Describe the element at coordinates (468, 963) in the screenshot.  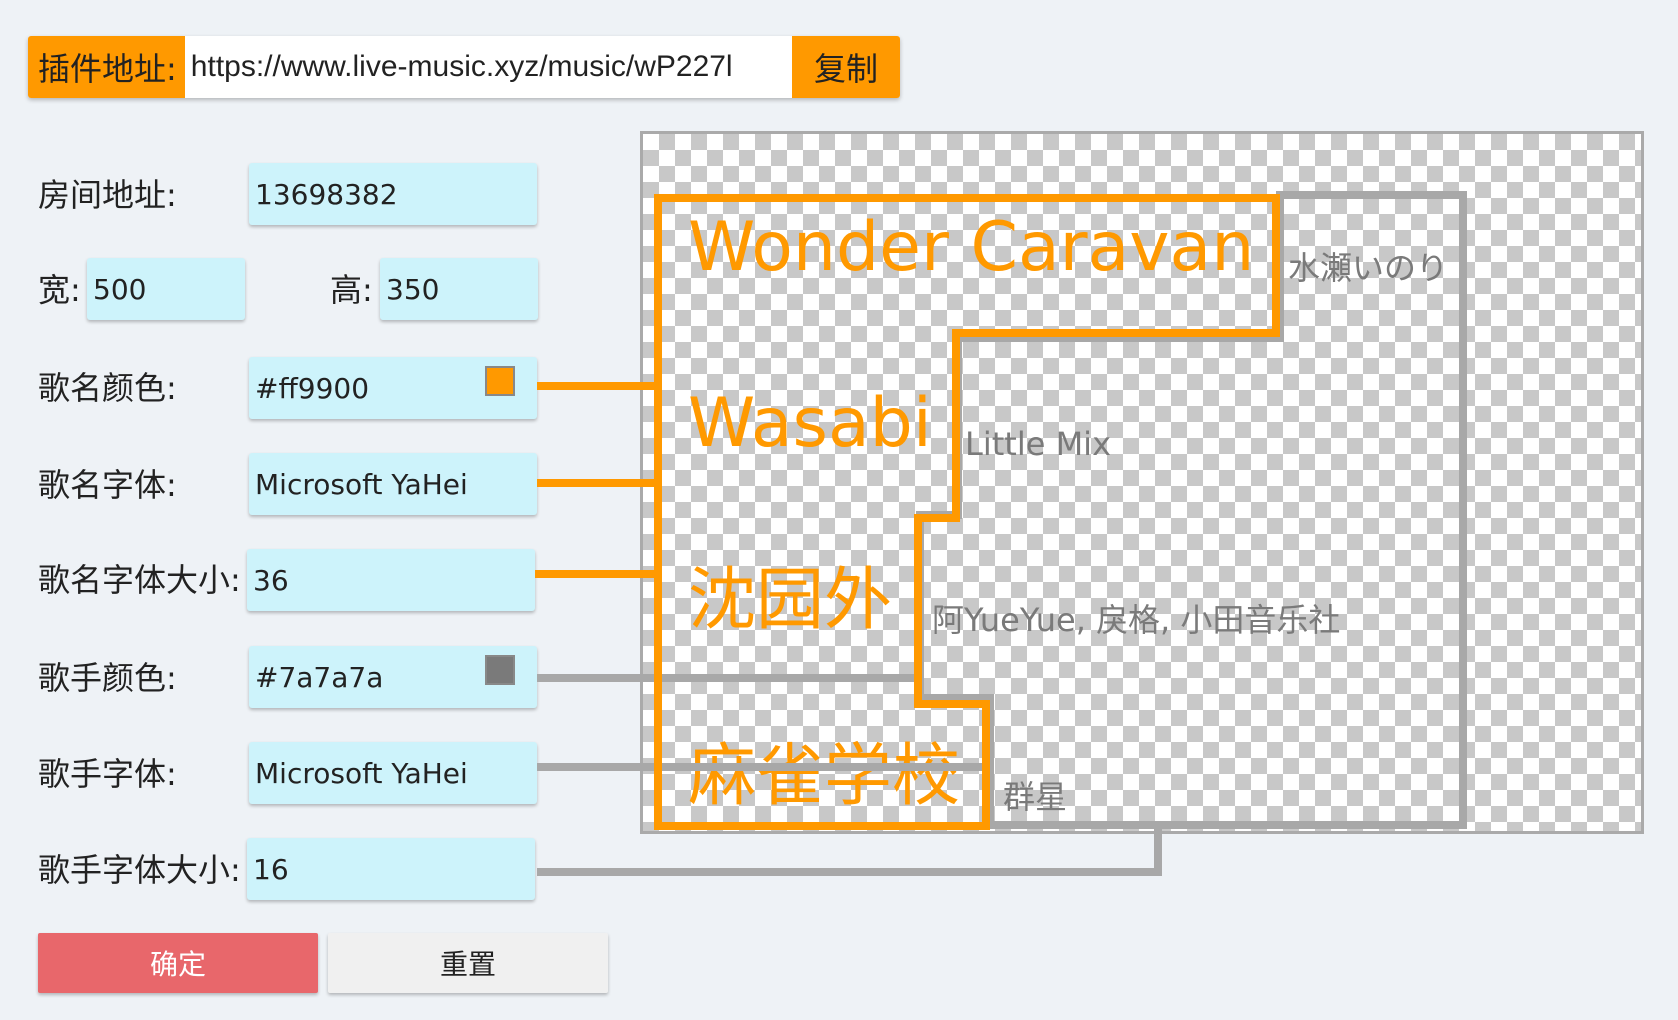
I see `reset-button: 重置` at that location.